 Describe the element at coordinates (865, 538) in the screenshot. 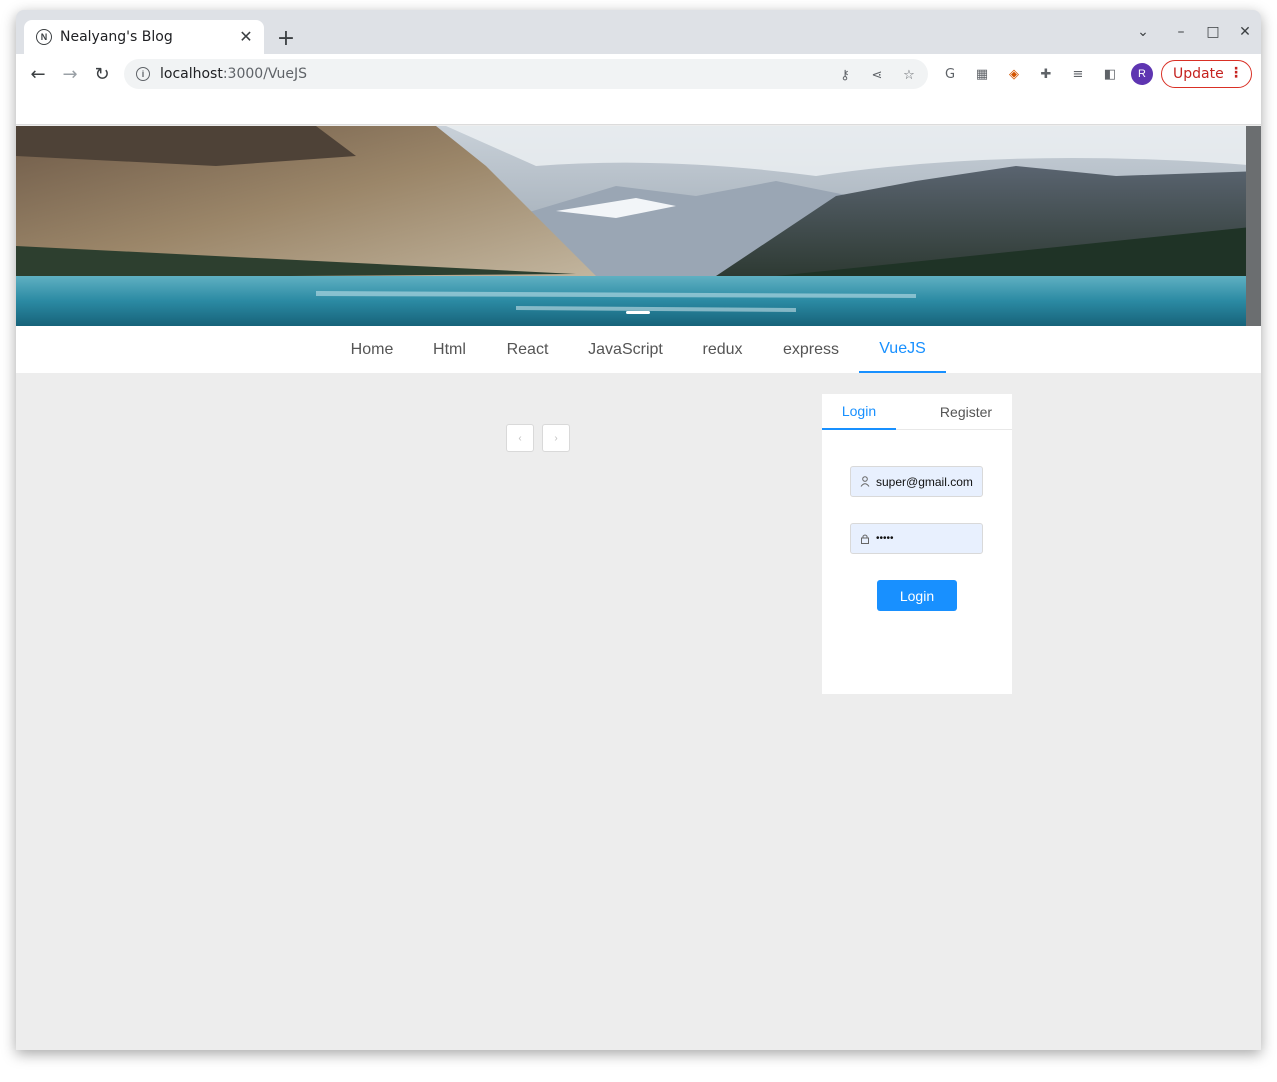

I see `lock-icon` at that location.